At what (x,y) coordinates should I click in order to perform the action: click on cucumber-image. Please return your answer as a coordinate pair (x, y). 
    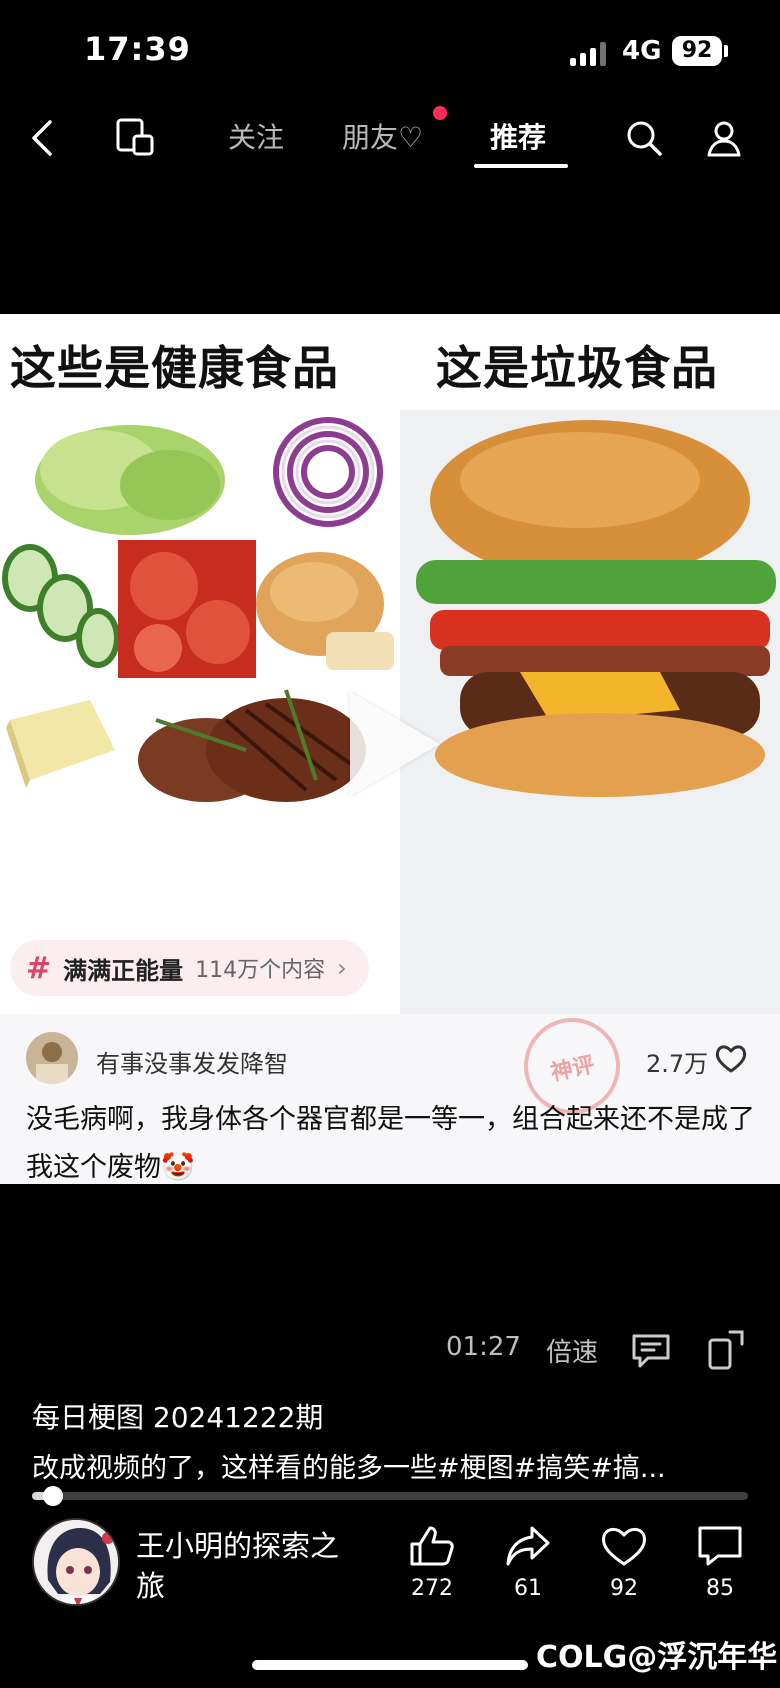
    Looking at the image, I should click on (61, 606).